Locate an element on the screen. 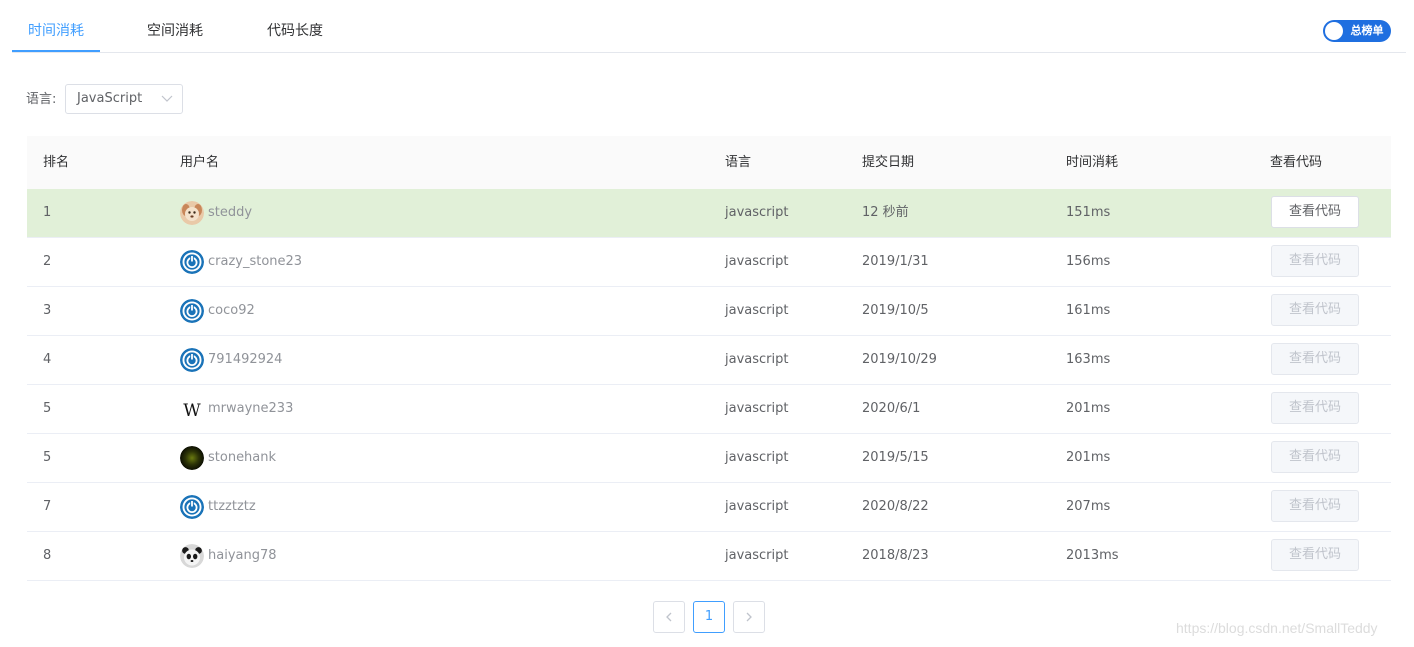 This screenshot has height=647, width=1414. table-row: 4 791492924 javascript 2019/10/29 163ms 查看代码 is located at coordinates (709, 360).